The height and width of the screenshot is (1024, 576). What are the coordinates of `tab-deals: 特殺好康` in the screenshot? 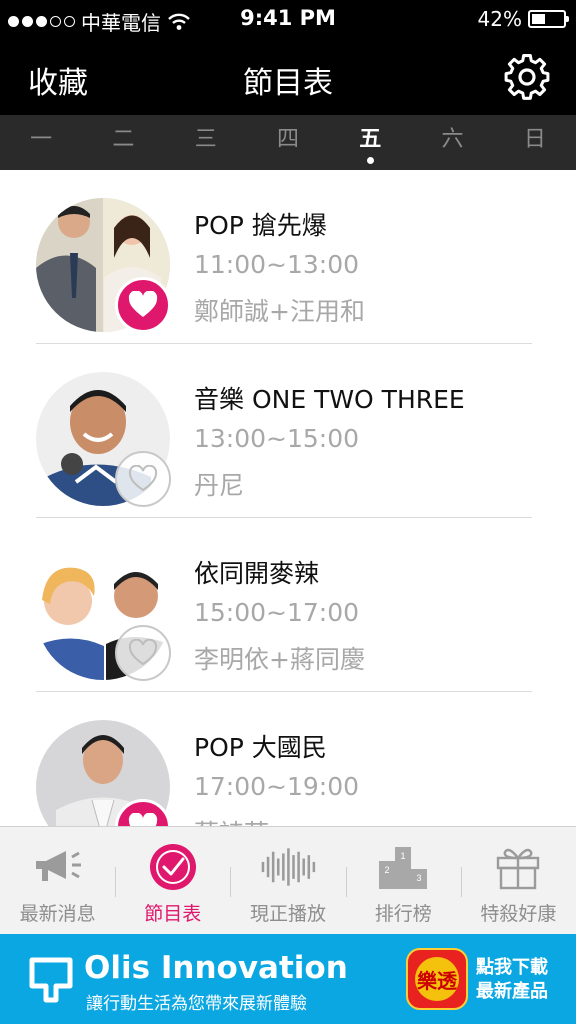 It's located at (518, 880).